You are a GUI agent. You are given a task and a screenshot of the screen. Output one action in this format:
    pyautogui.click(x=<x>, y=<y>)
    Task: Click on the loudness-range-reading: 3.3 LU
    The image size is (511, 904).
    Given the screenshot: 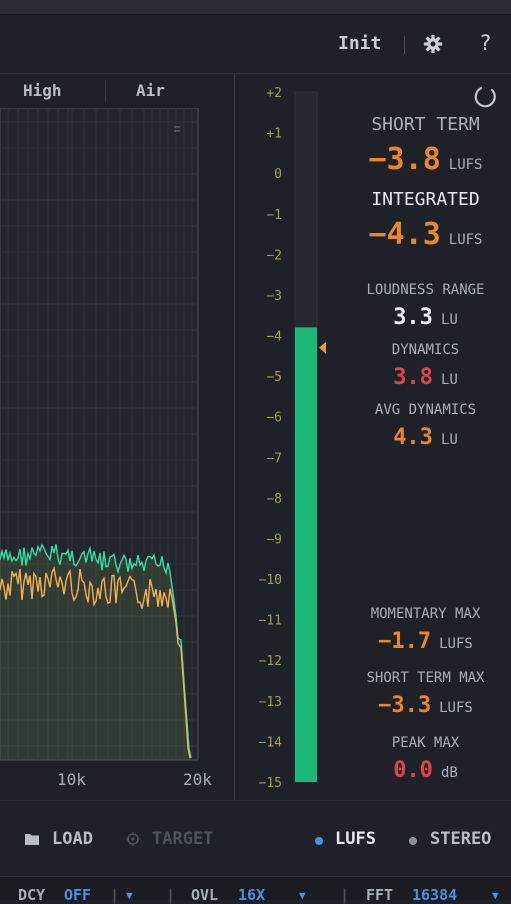 What is the action you would take?
    pyautogui.click(x=425, y=317)
    